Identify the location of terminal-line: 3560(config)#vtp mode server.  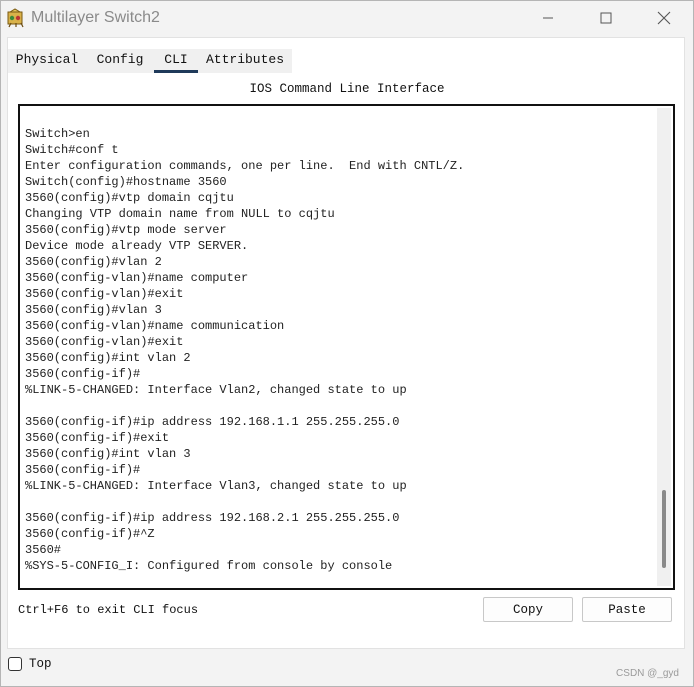
(126, 230).